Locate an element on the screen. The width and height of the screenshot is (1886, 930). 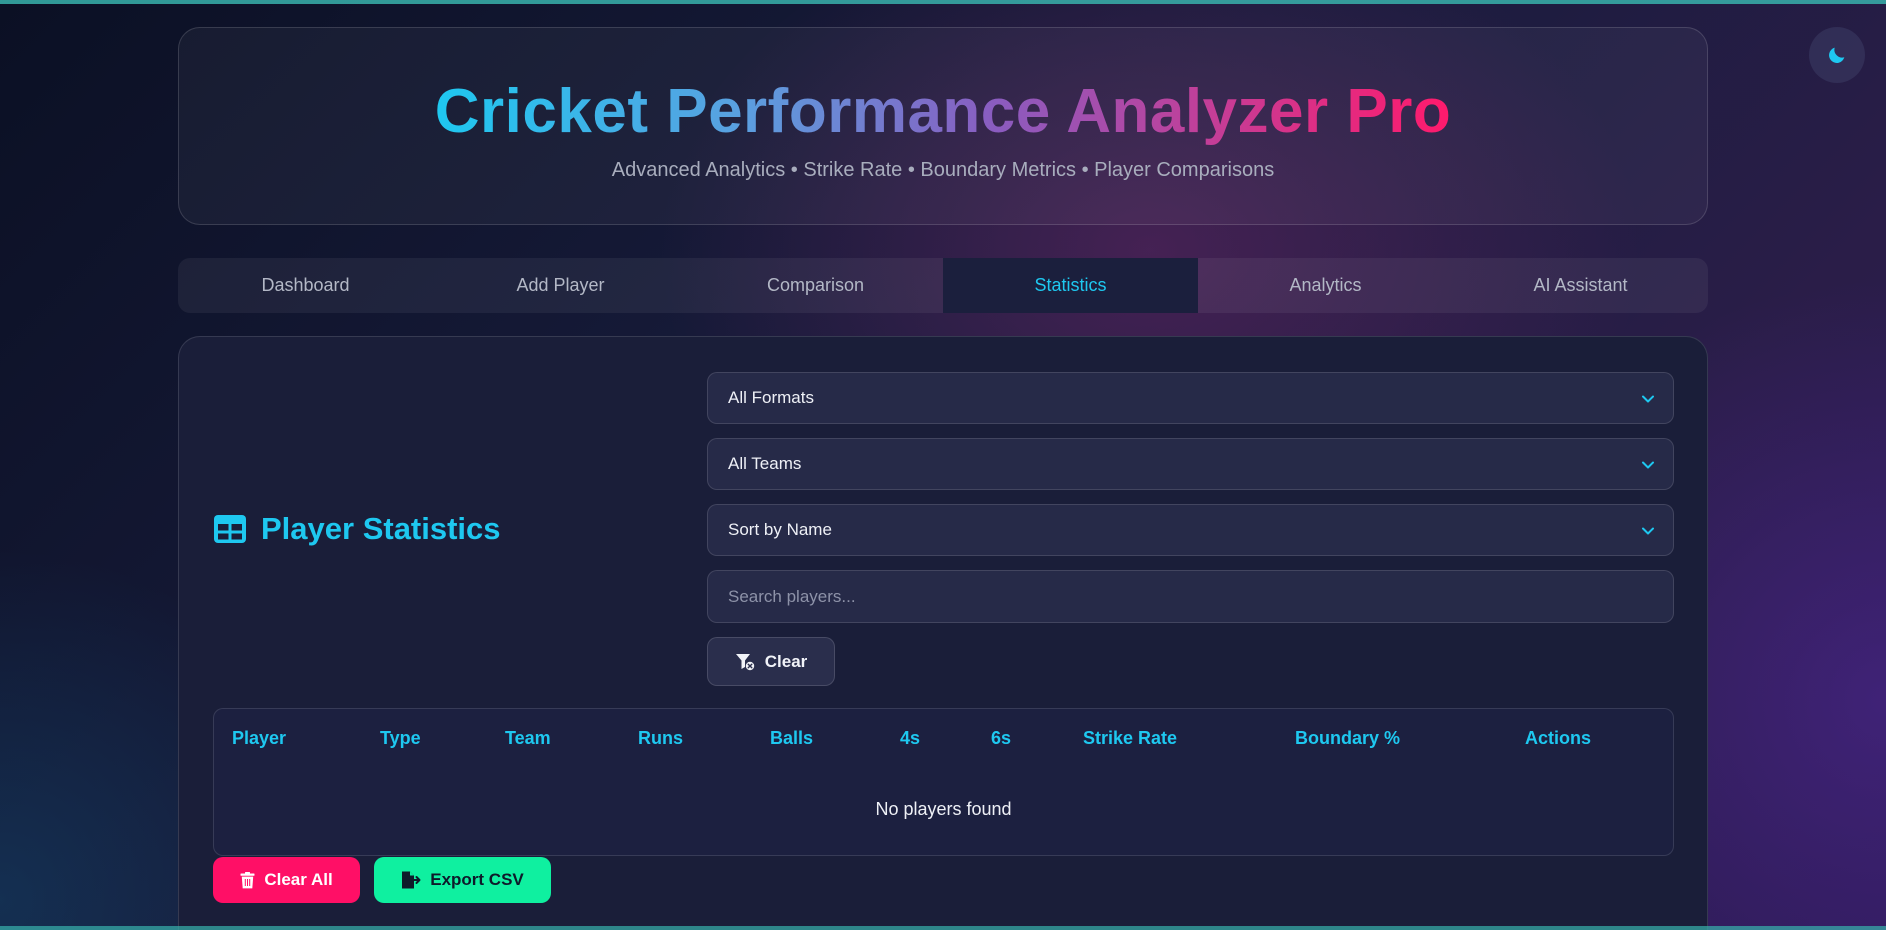
section-title-label: Player Statistics is located at coordinates (381, 528).